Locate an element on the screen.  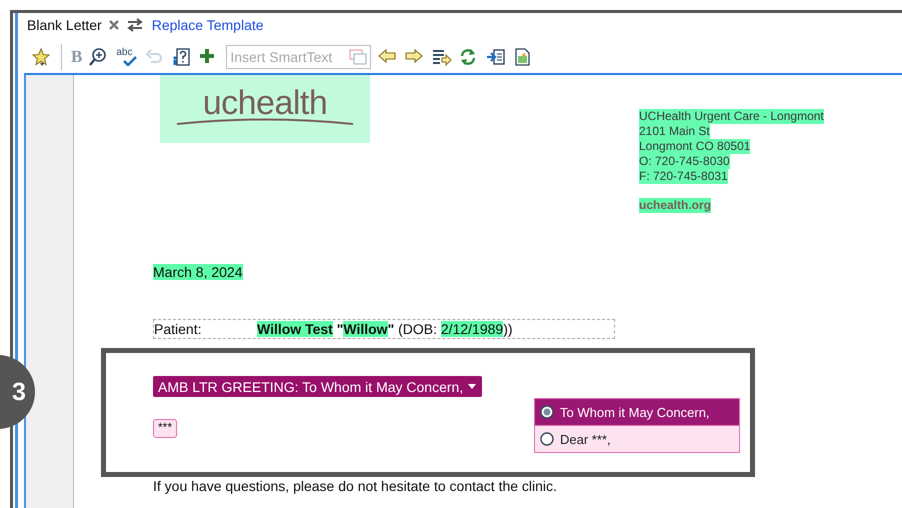
checkmark-icon is located at coordinates (130, 61).